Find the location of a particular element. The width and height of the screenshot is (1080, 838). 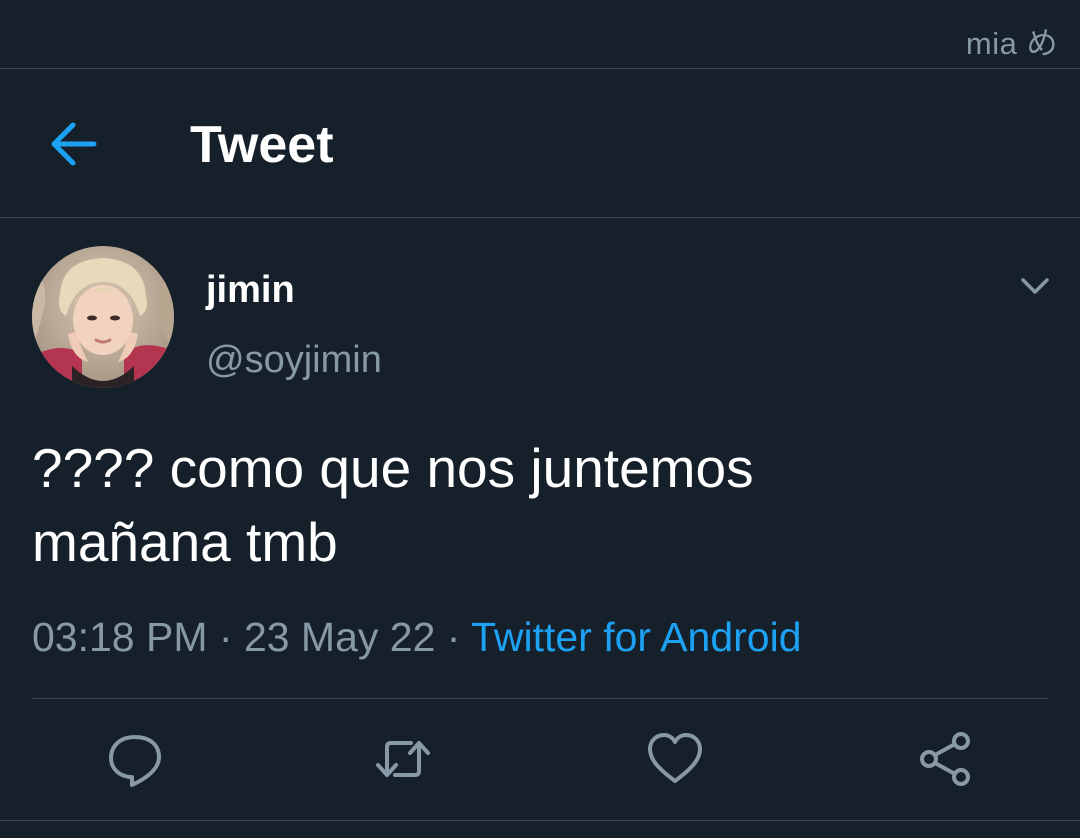

share-icon is located at coordinates (945, 759).